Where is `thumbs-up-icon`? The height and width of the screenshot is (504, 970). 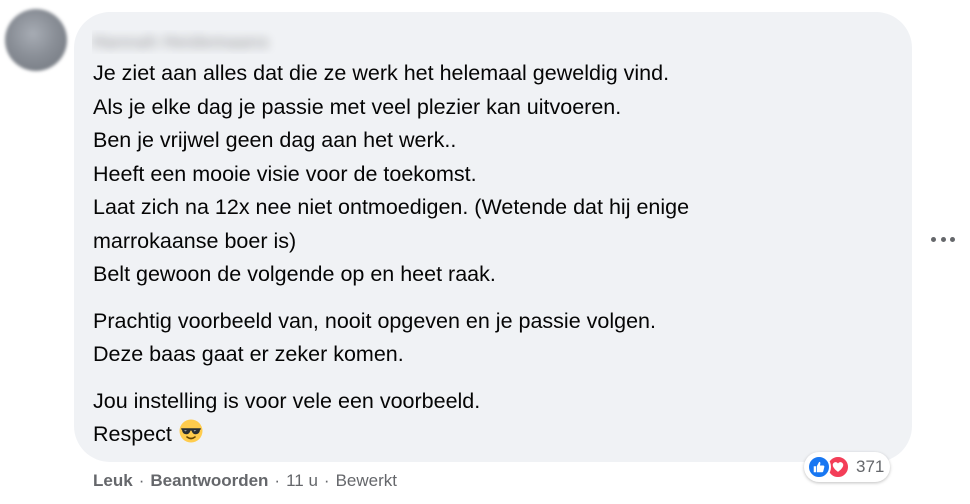 thumbs-up-icon is located at coordinates (819, 467).